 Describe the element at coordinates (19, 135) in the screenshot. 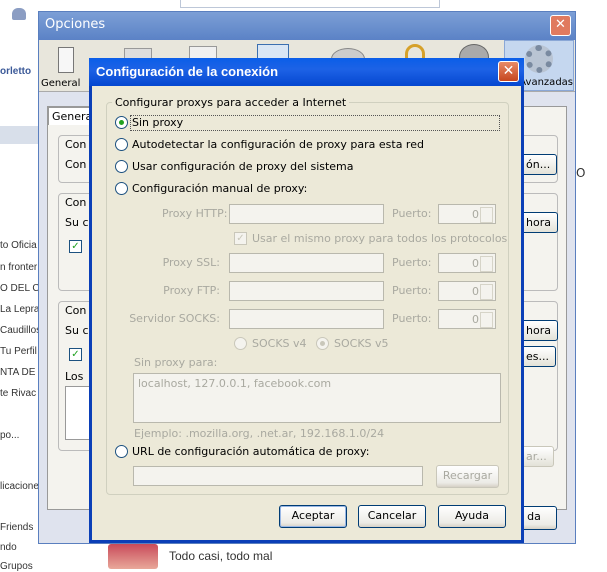

I see `bg-highlight` at that location.